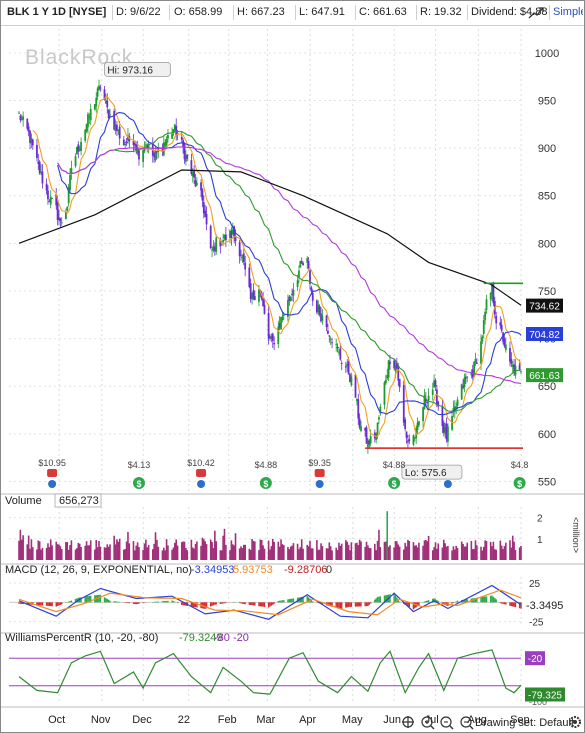 This screenshot has width=585, height=733. What do you see at coordinates (576, 535) in the screenshot?
I see `volume-unit-label: <million>` at bounding box center [576, 535].